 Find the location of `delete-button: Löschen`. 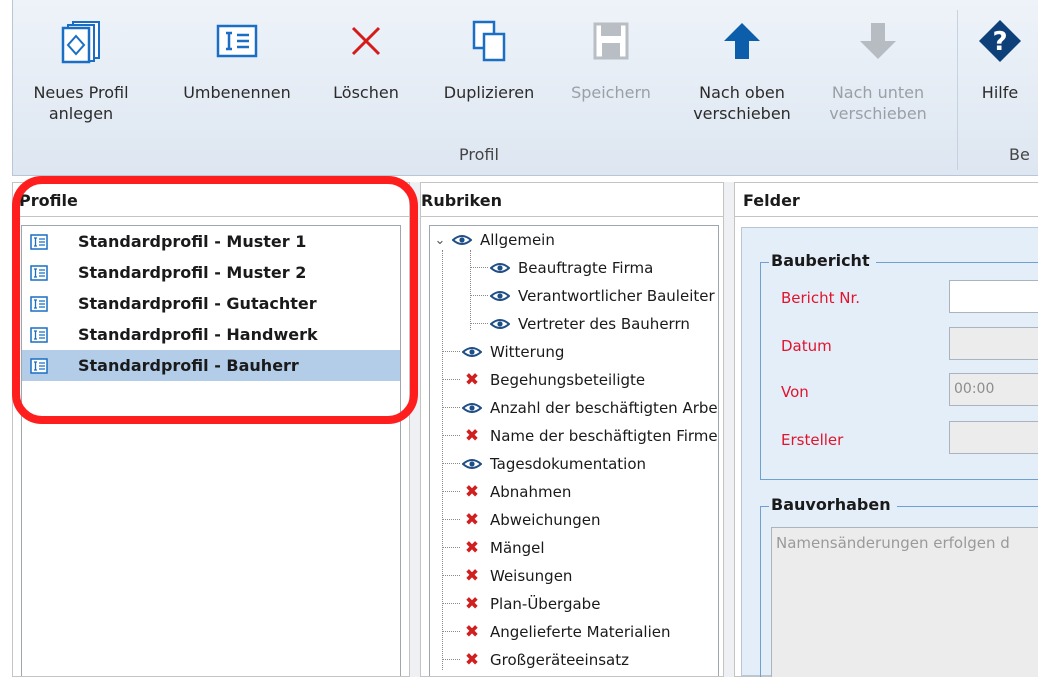

delete-button: Löschen is located at coordinates (366, 70).